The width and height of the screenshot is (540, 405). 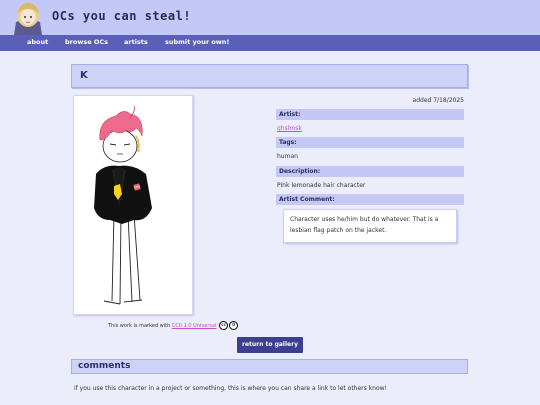 I want to click on license-prefix: This work is marked with, so click(x=139, y=326).